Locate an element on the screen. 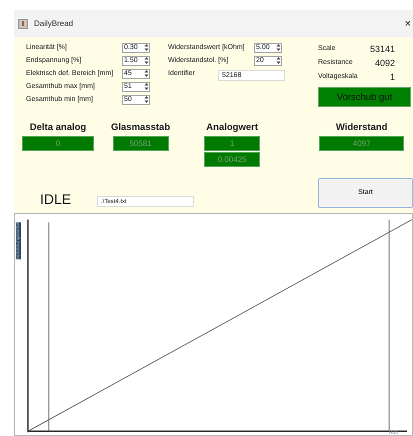 The image size is (413, 436). display-heading: Delta analog is located at coordinates (58, 128).